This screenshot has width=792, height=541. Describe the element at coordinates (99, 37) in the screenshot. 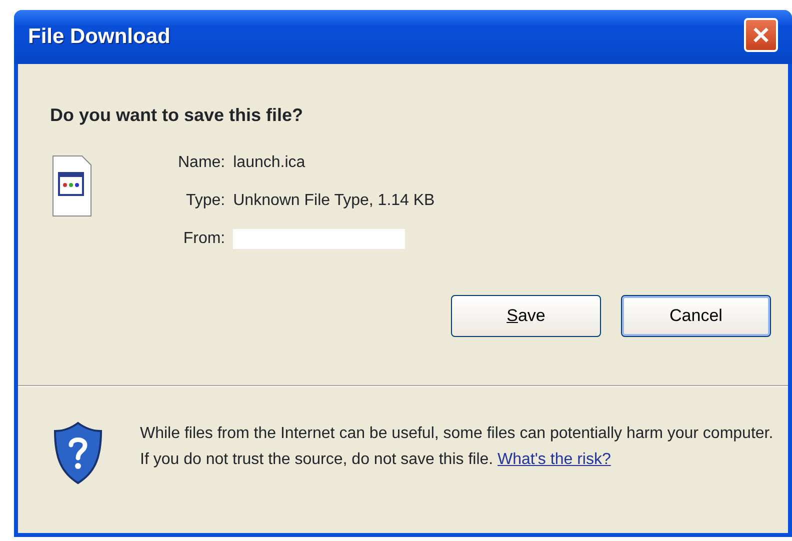

I see `window-title: File Download` at that location.